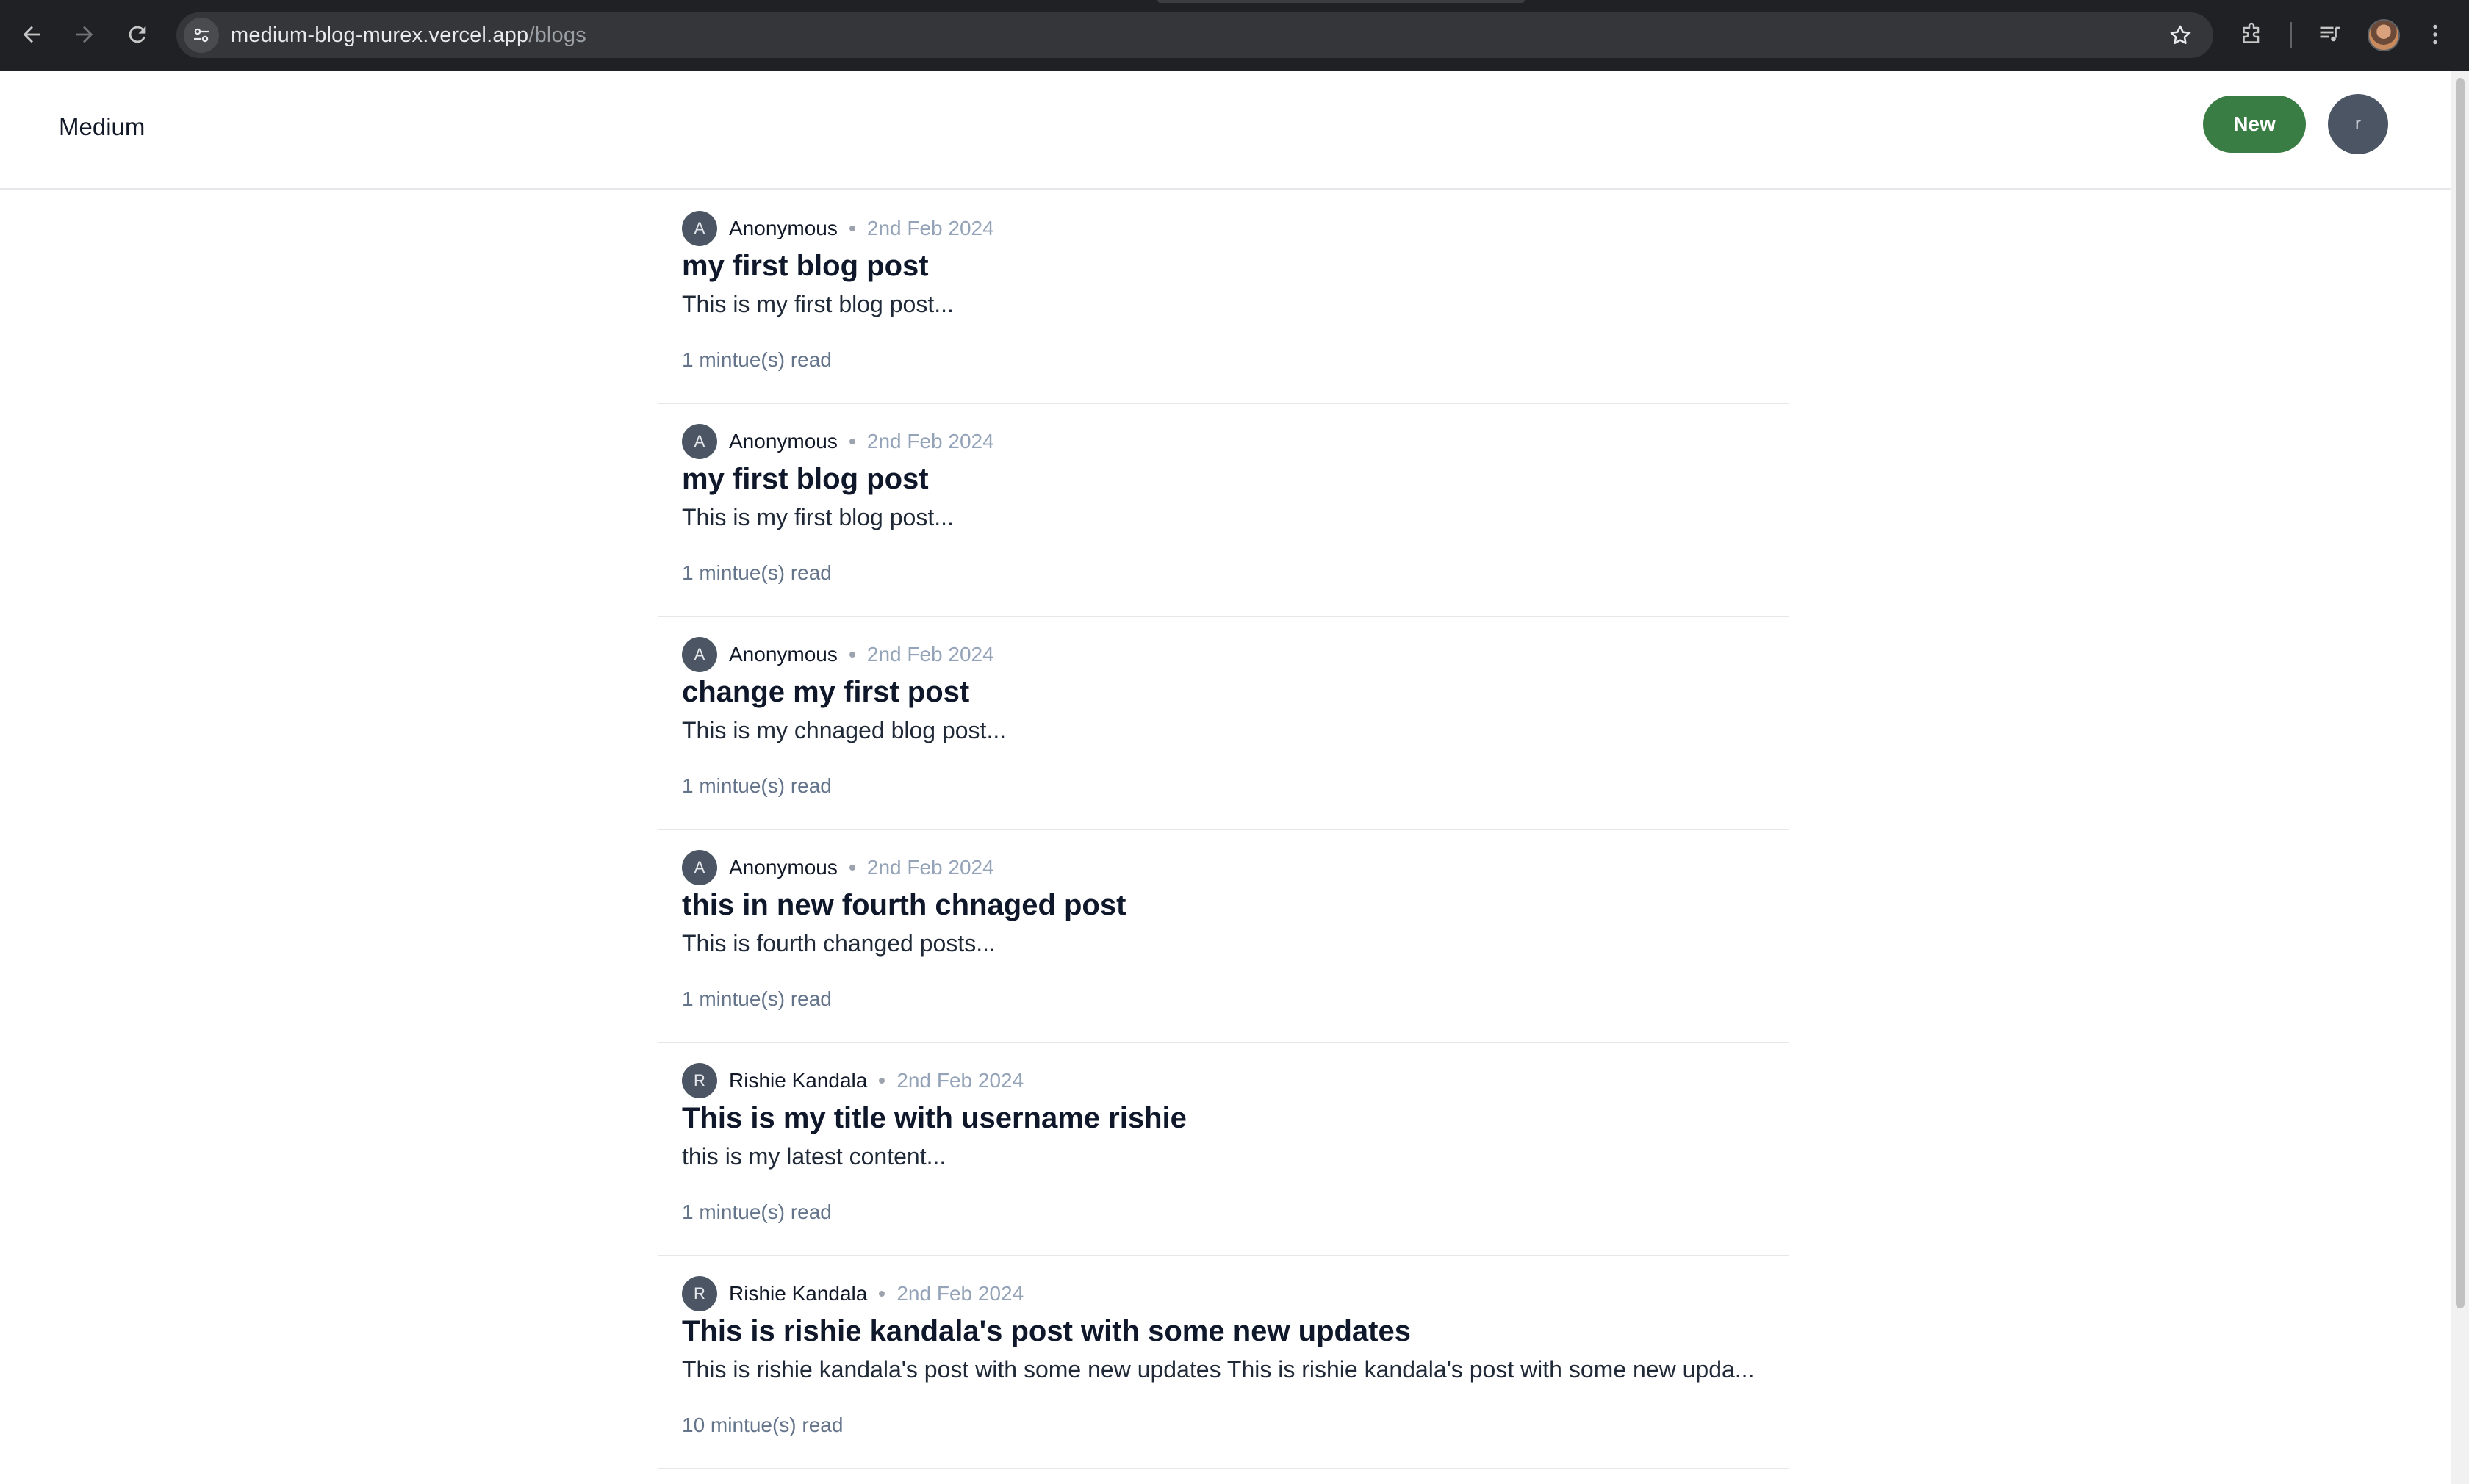 This screenshot has width=2469, height=1484. I want to click on forward-button, so click(85, 34).